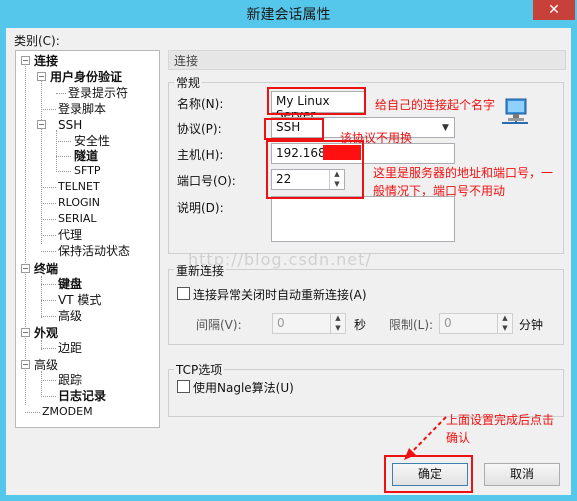  What do you see at coordinates (183, 386) in the screenshot?
I see `nagle-checkbox` at bounding box center [183, 386].